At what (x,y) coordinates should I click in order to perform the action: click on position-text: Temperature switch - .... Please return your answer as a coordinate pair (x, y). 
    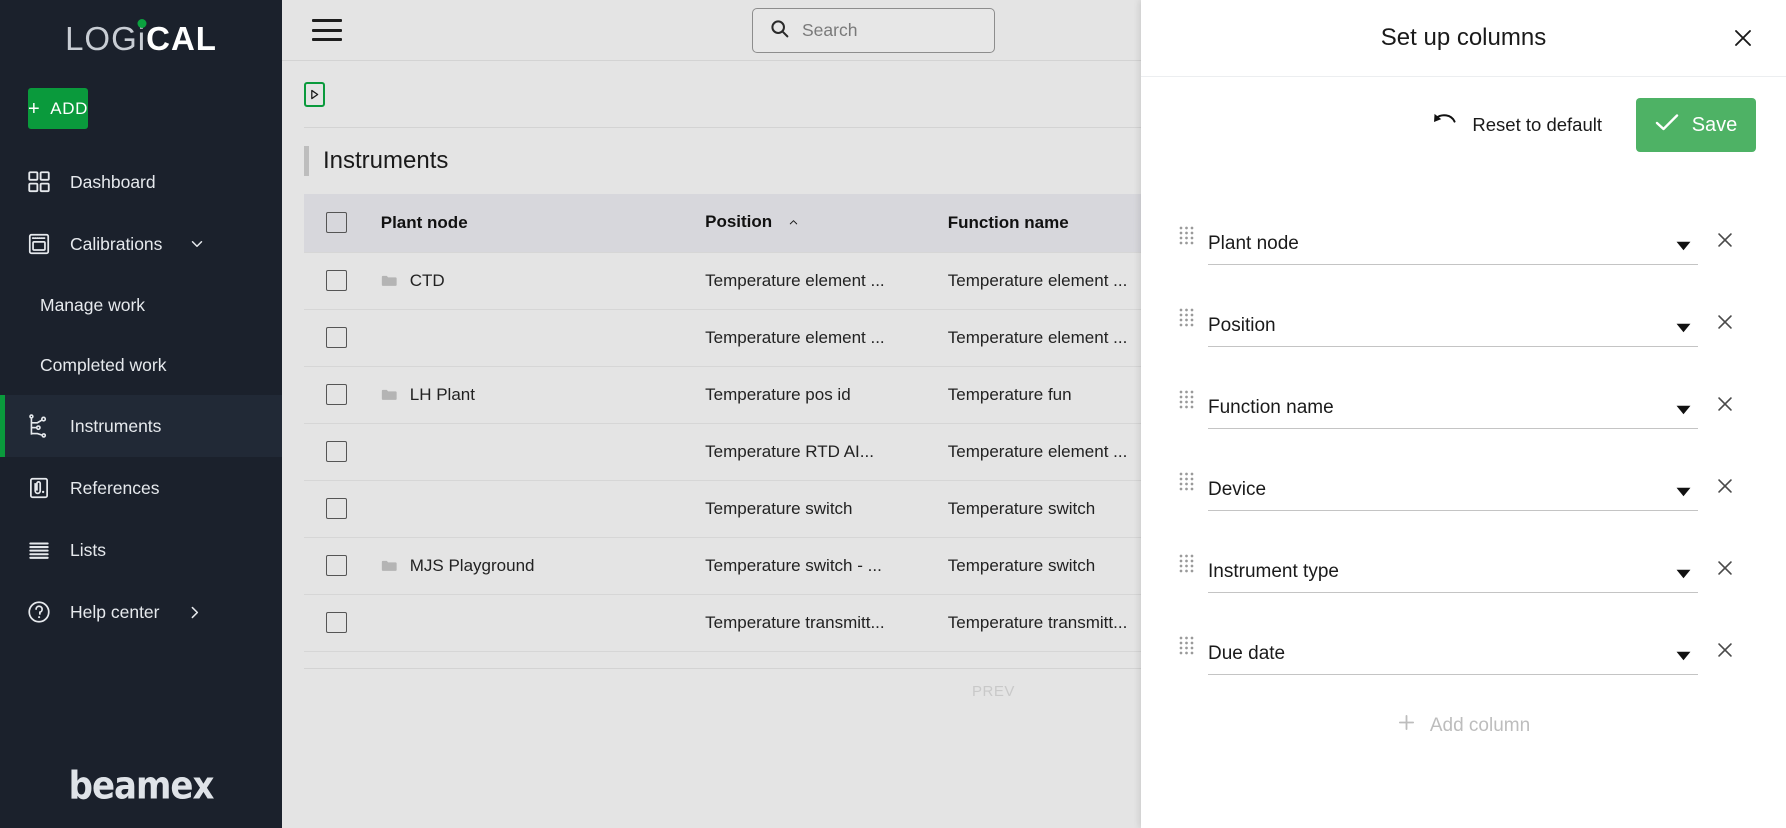
    Looking at the image, I should click on (793, 565).